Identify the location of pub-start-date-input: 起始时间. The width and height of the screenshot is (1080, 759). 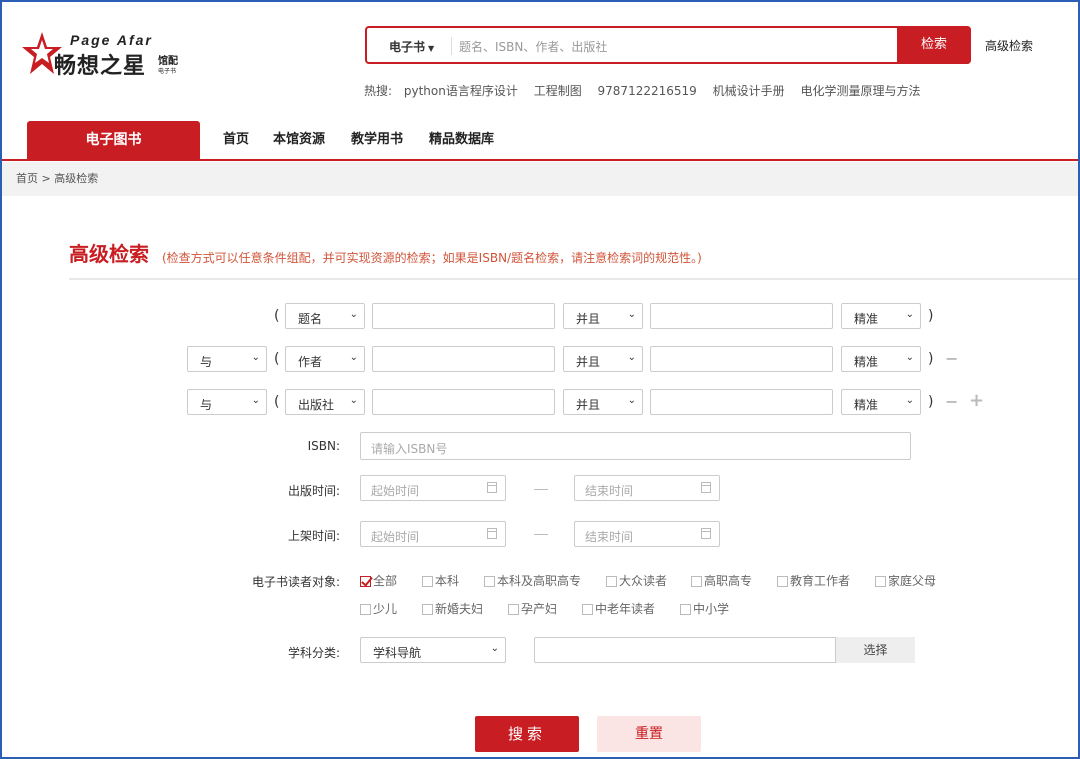
(433, 488).